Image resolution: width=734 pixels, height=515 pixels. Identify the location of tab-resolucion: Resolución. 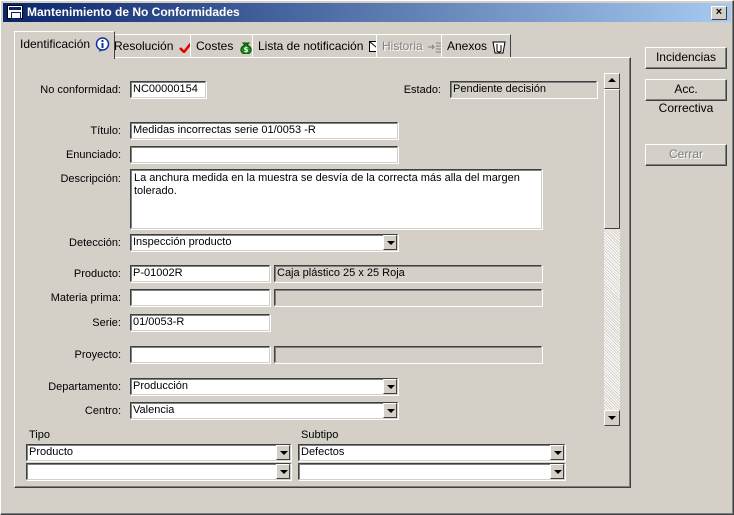
(153, 46).